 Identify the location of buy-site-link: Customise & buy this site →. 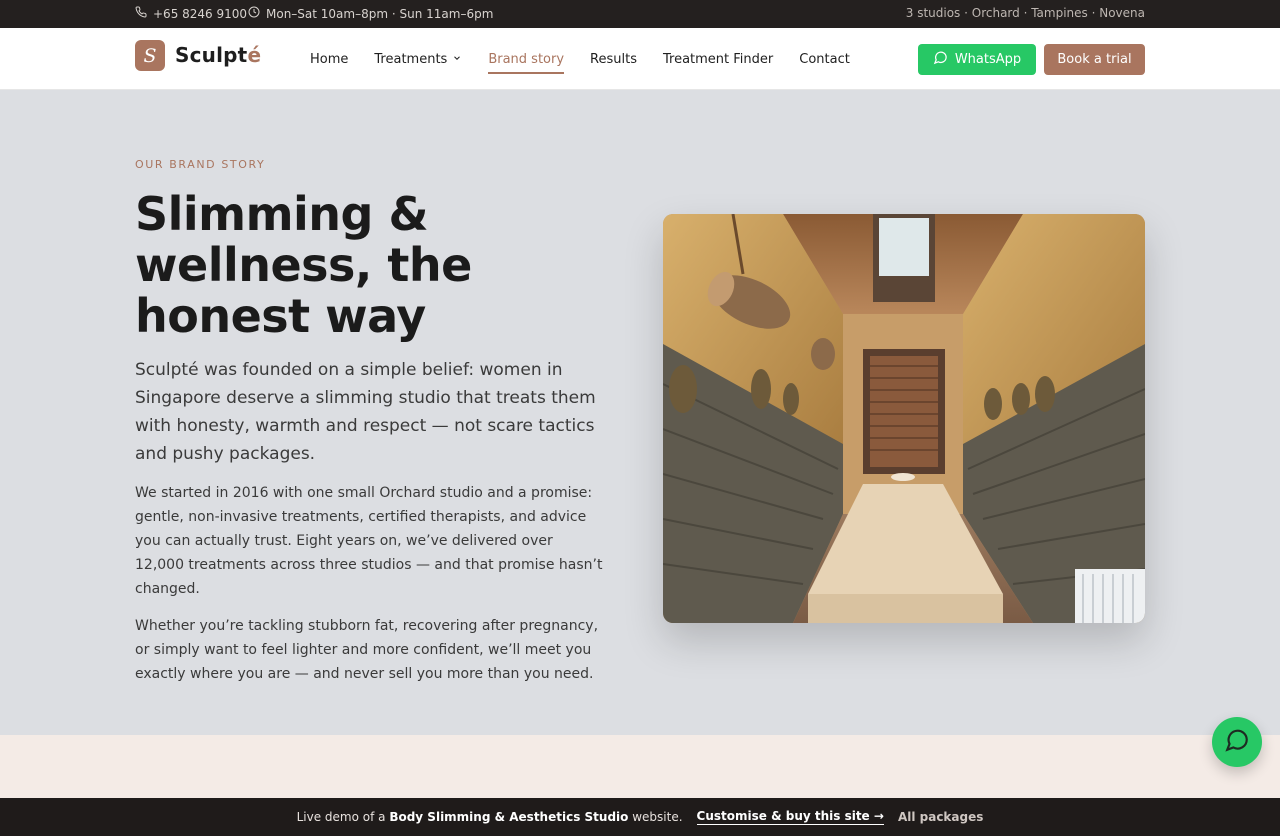
(790, 817).